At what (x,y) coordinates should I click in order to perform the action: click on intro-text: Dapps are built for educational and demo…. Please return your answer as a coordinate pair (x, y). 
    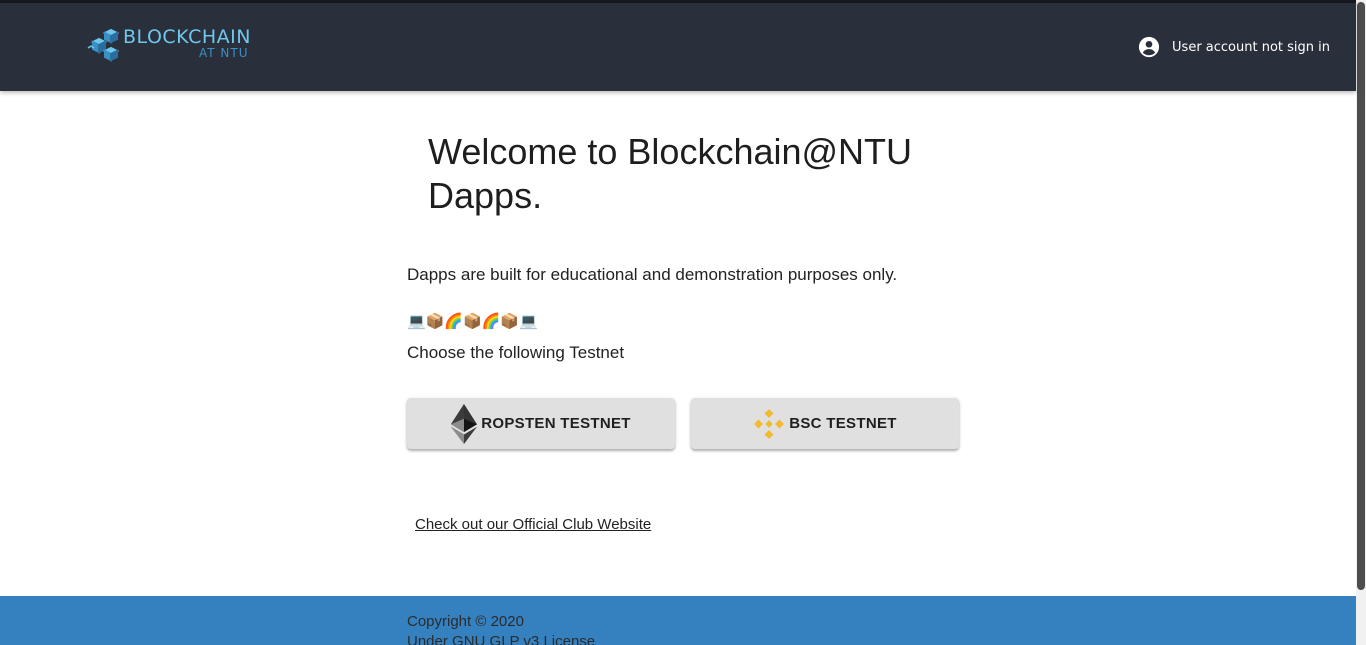
    Looking at the image, I should click on (652, 274).